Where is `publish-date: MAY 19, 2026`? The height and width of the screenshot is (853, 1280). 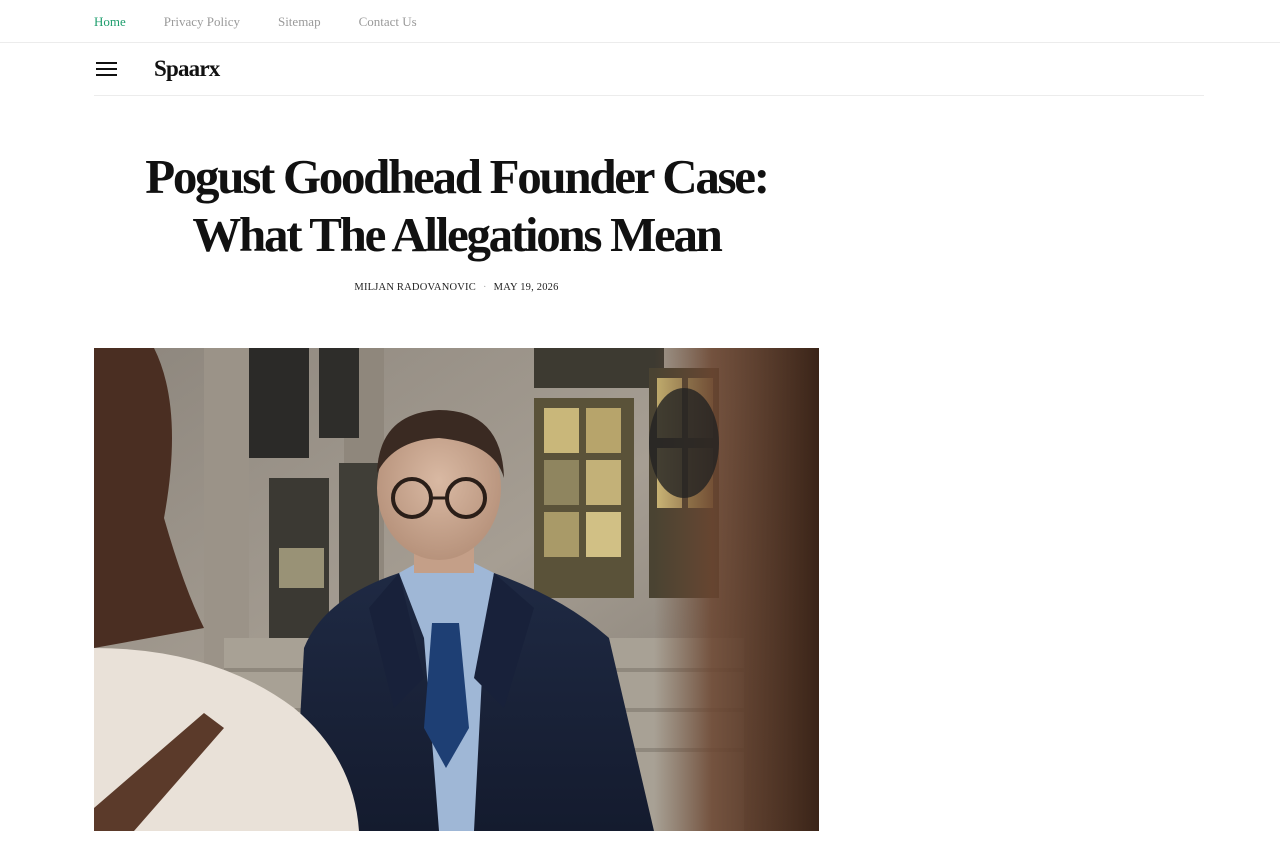
publish-date: MAY 19, 2026 is located at coordinates (526, 287).